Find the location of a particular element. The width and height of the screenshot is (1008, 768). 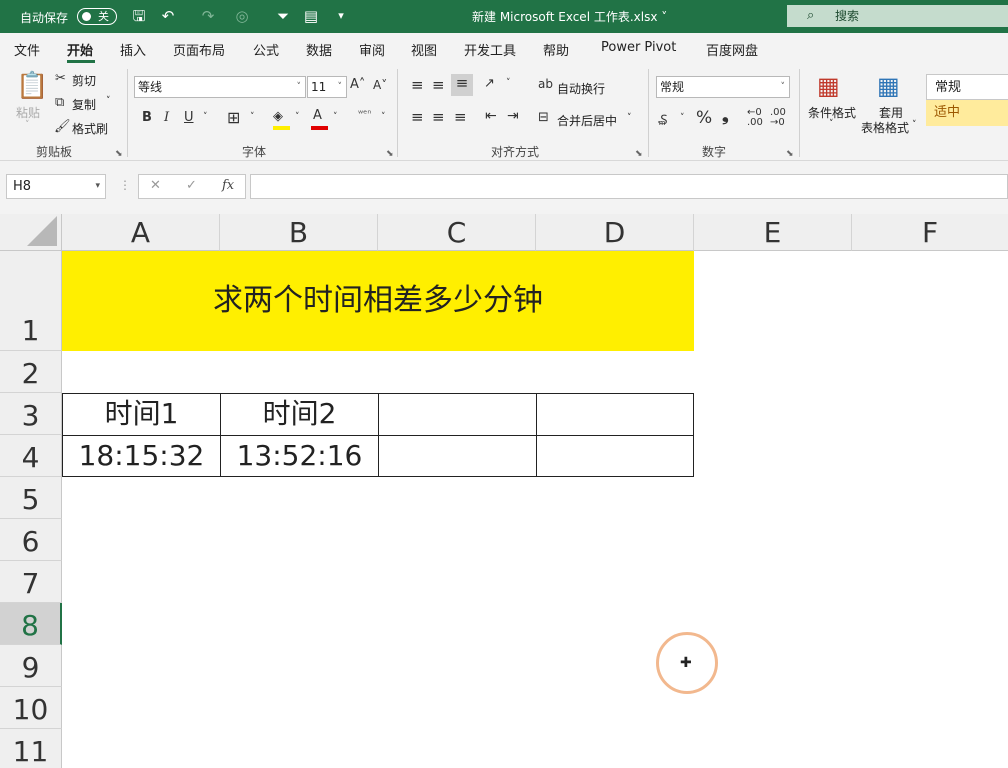

tab-data: 数据 is located at coordinates (319, 49).